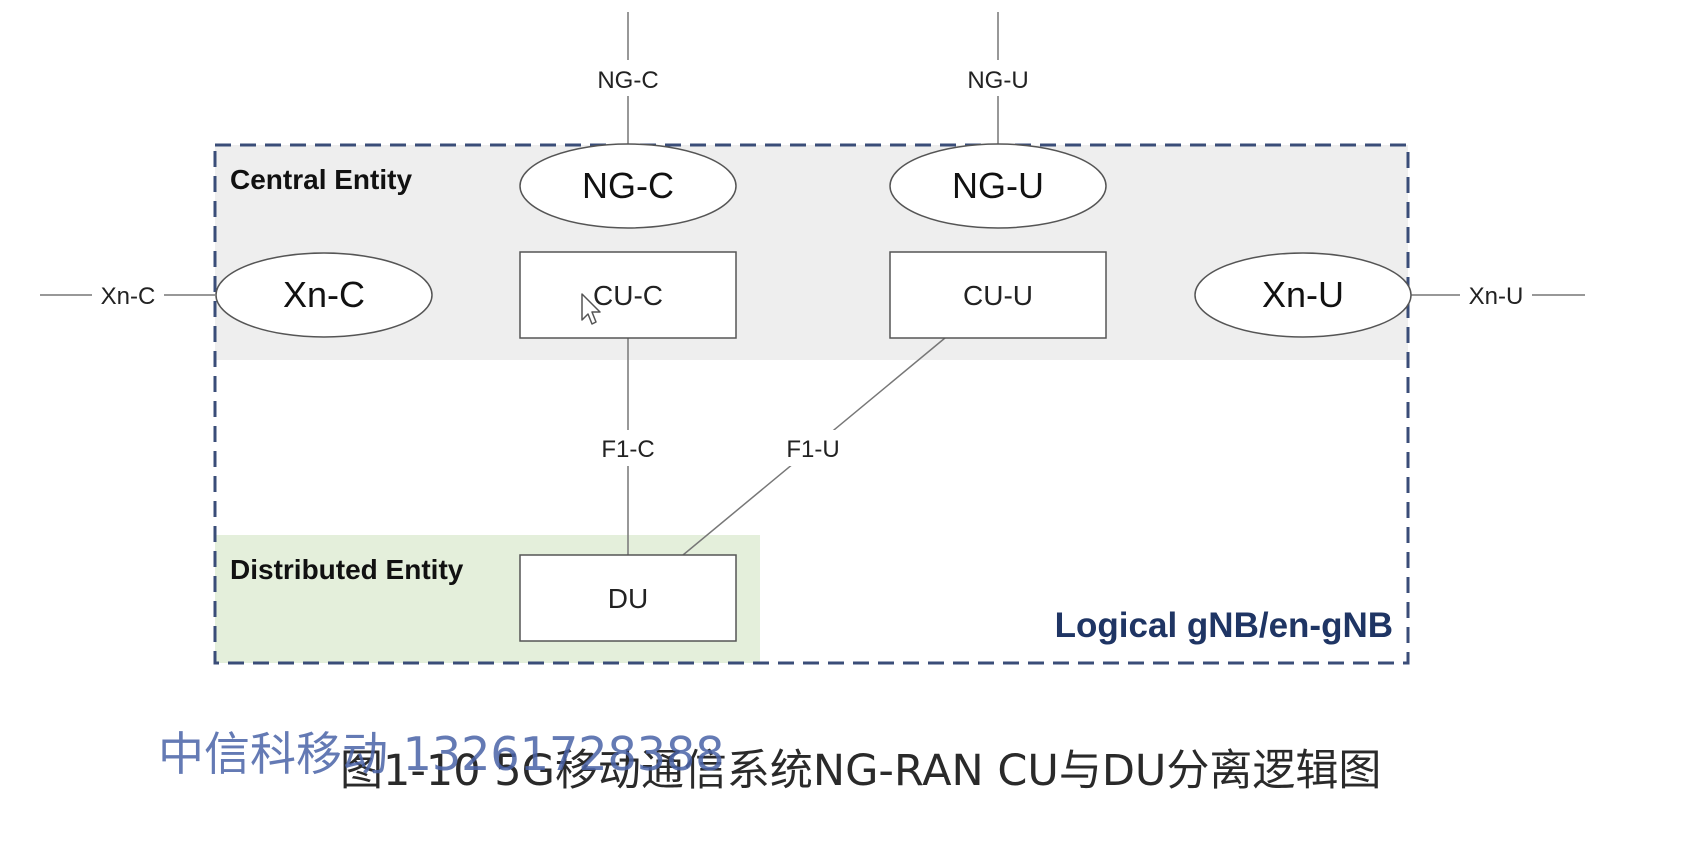 The height and width of the screenshot is (841, 1703). I want to click on f1-c-interface-label: F1-C, so click(628, 448).